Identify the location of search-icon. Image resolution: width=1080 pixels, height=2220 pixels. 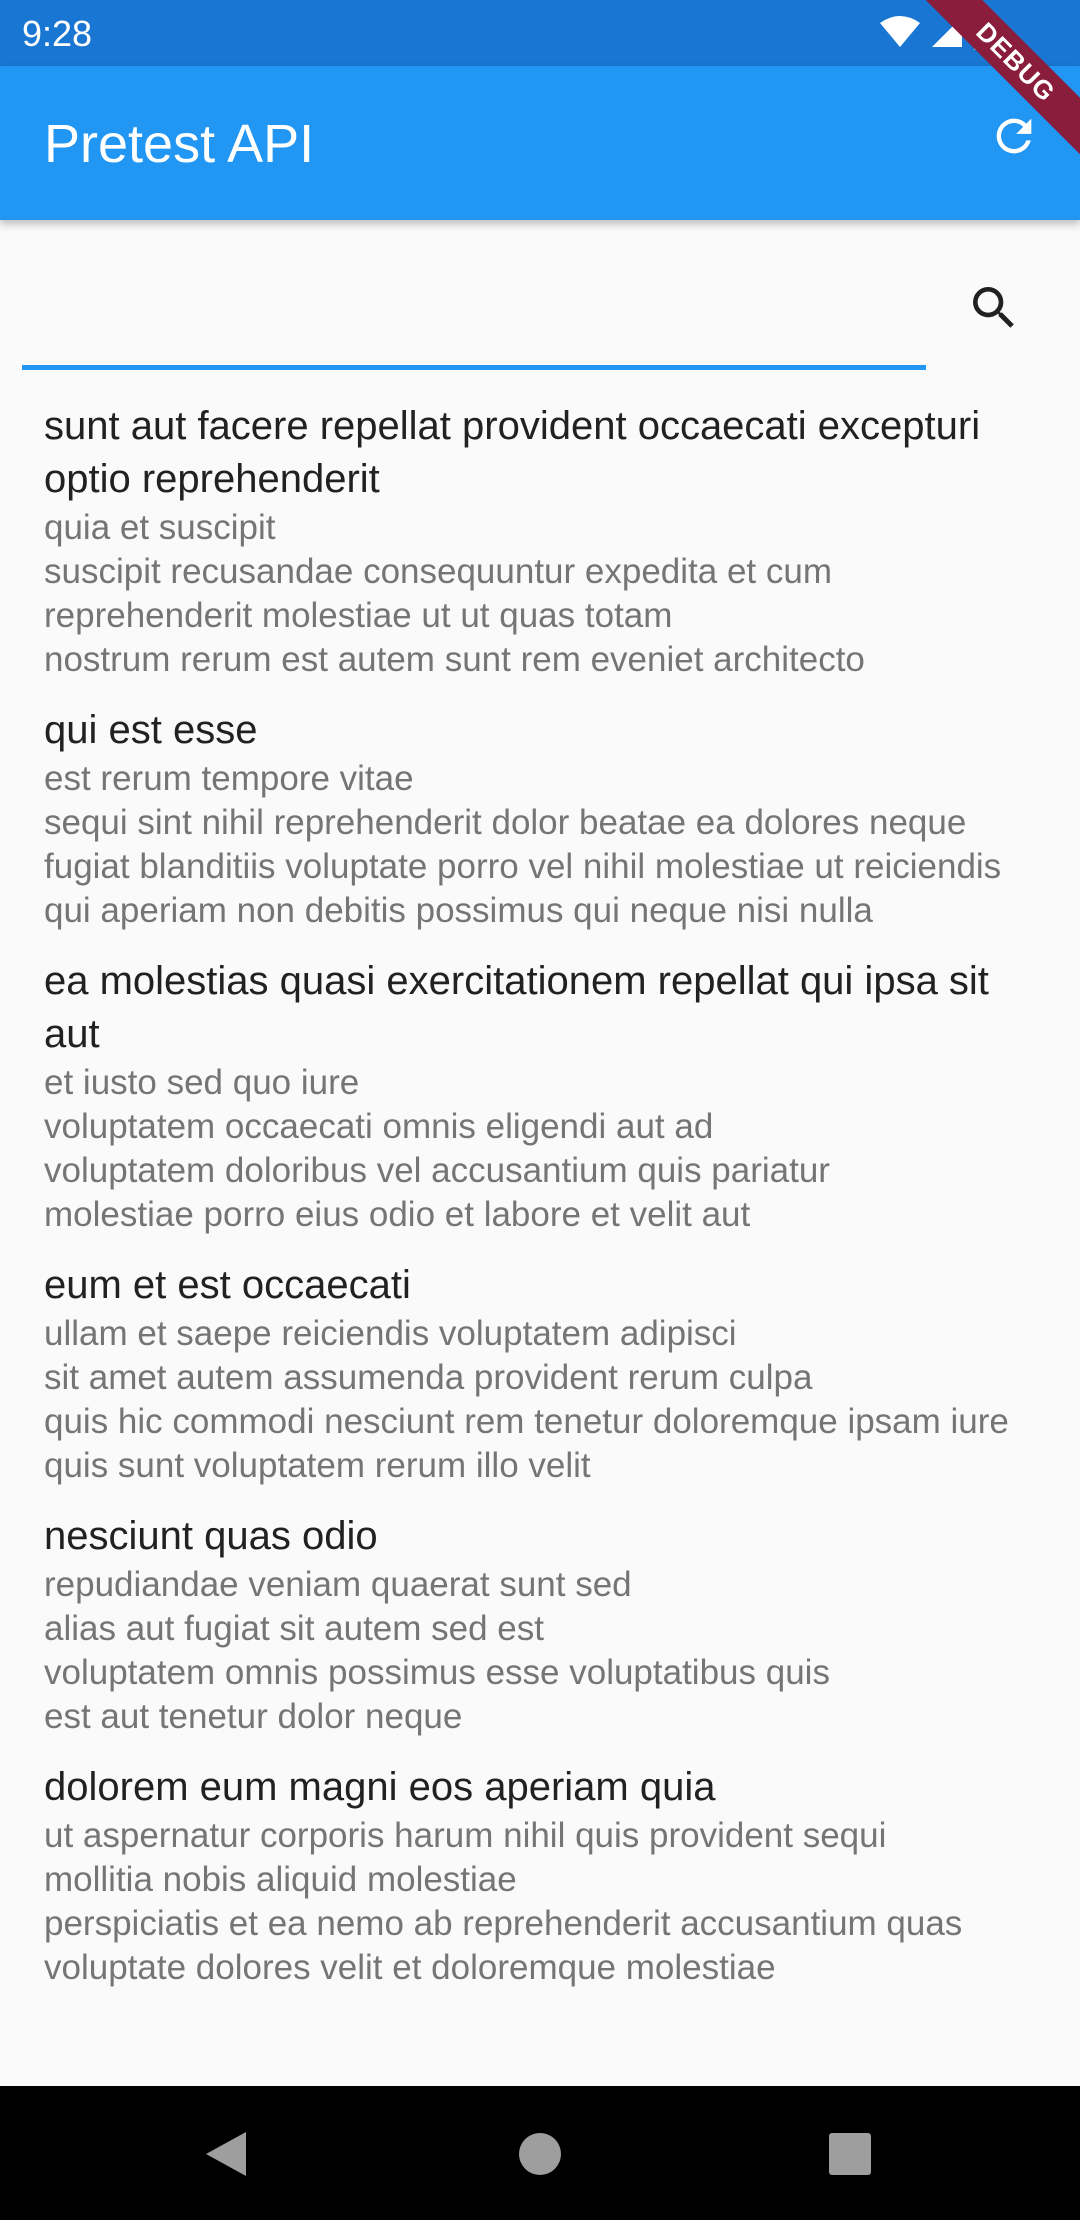
(994, 310).